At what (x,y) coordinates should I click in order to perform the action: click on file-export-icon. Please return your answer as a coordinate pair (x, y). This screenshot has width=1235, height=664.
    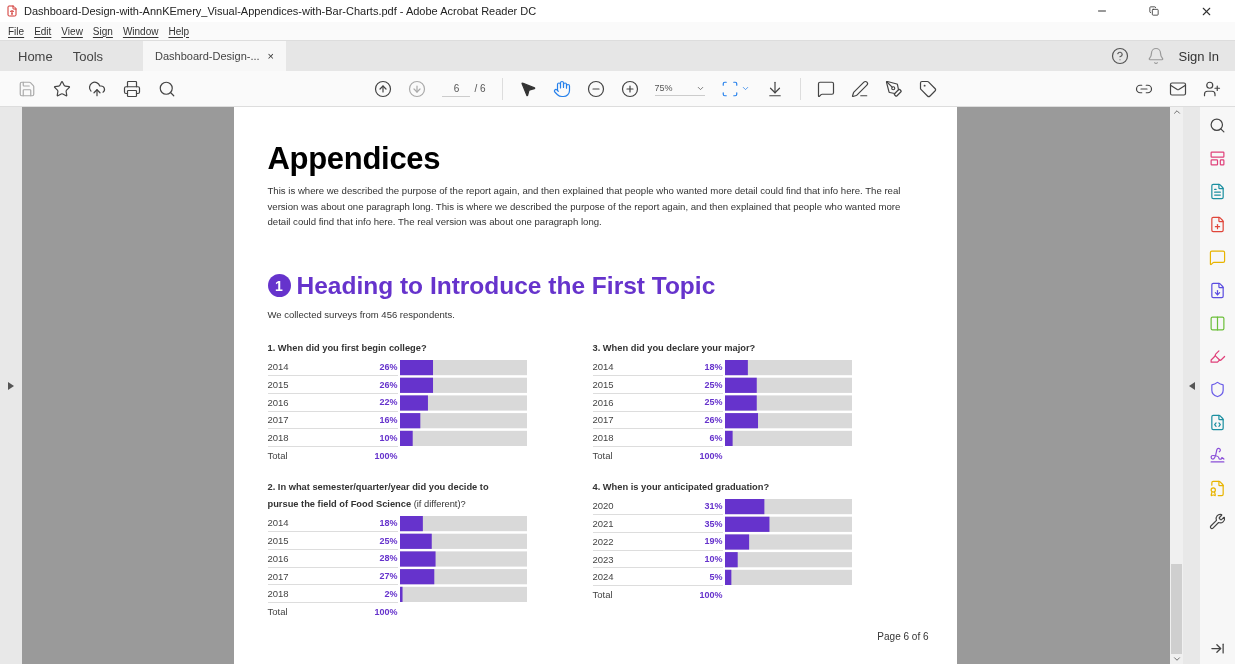
    Looking at the image, I should click on (1217, 290).